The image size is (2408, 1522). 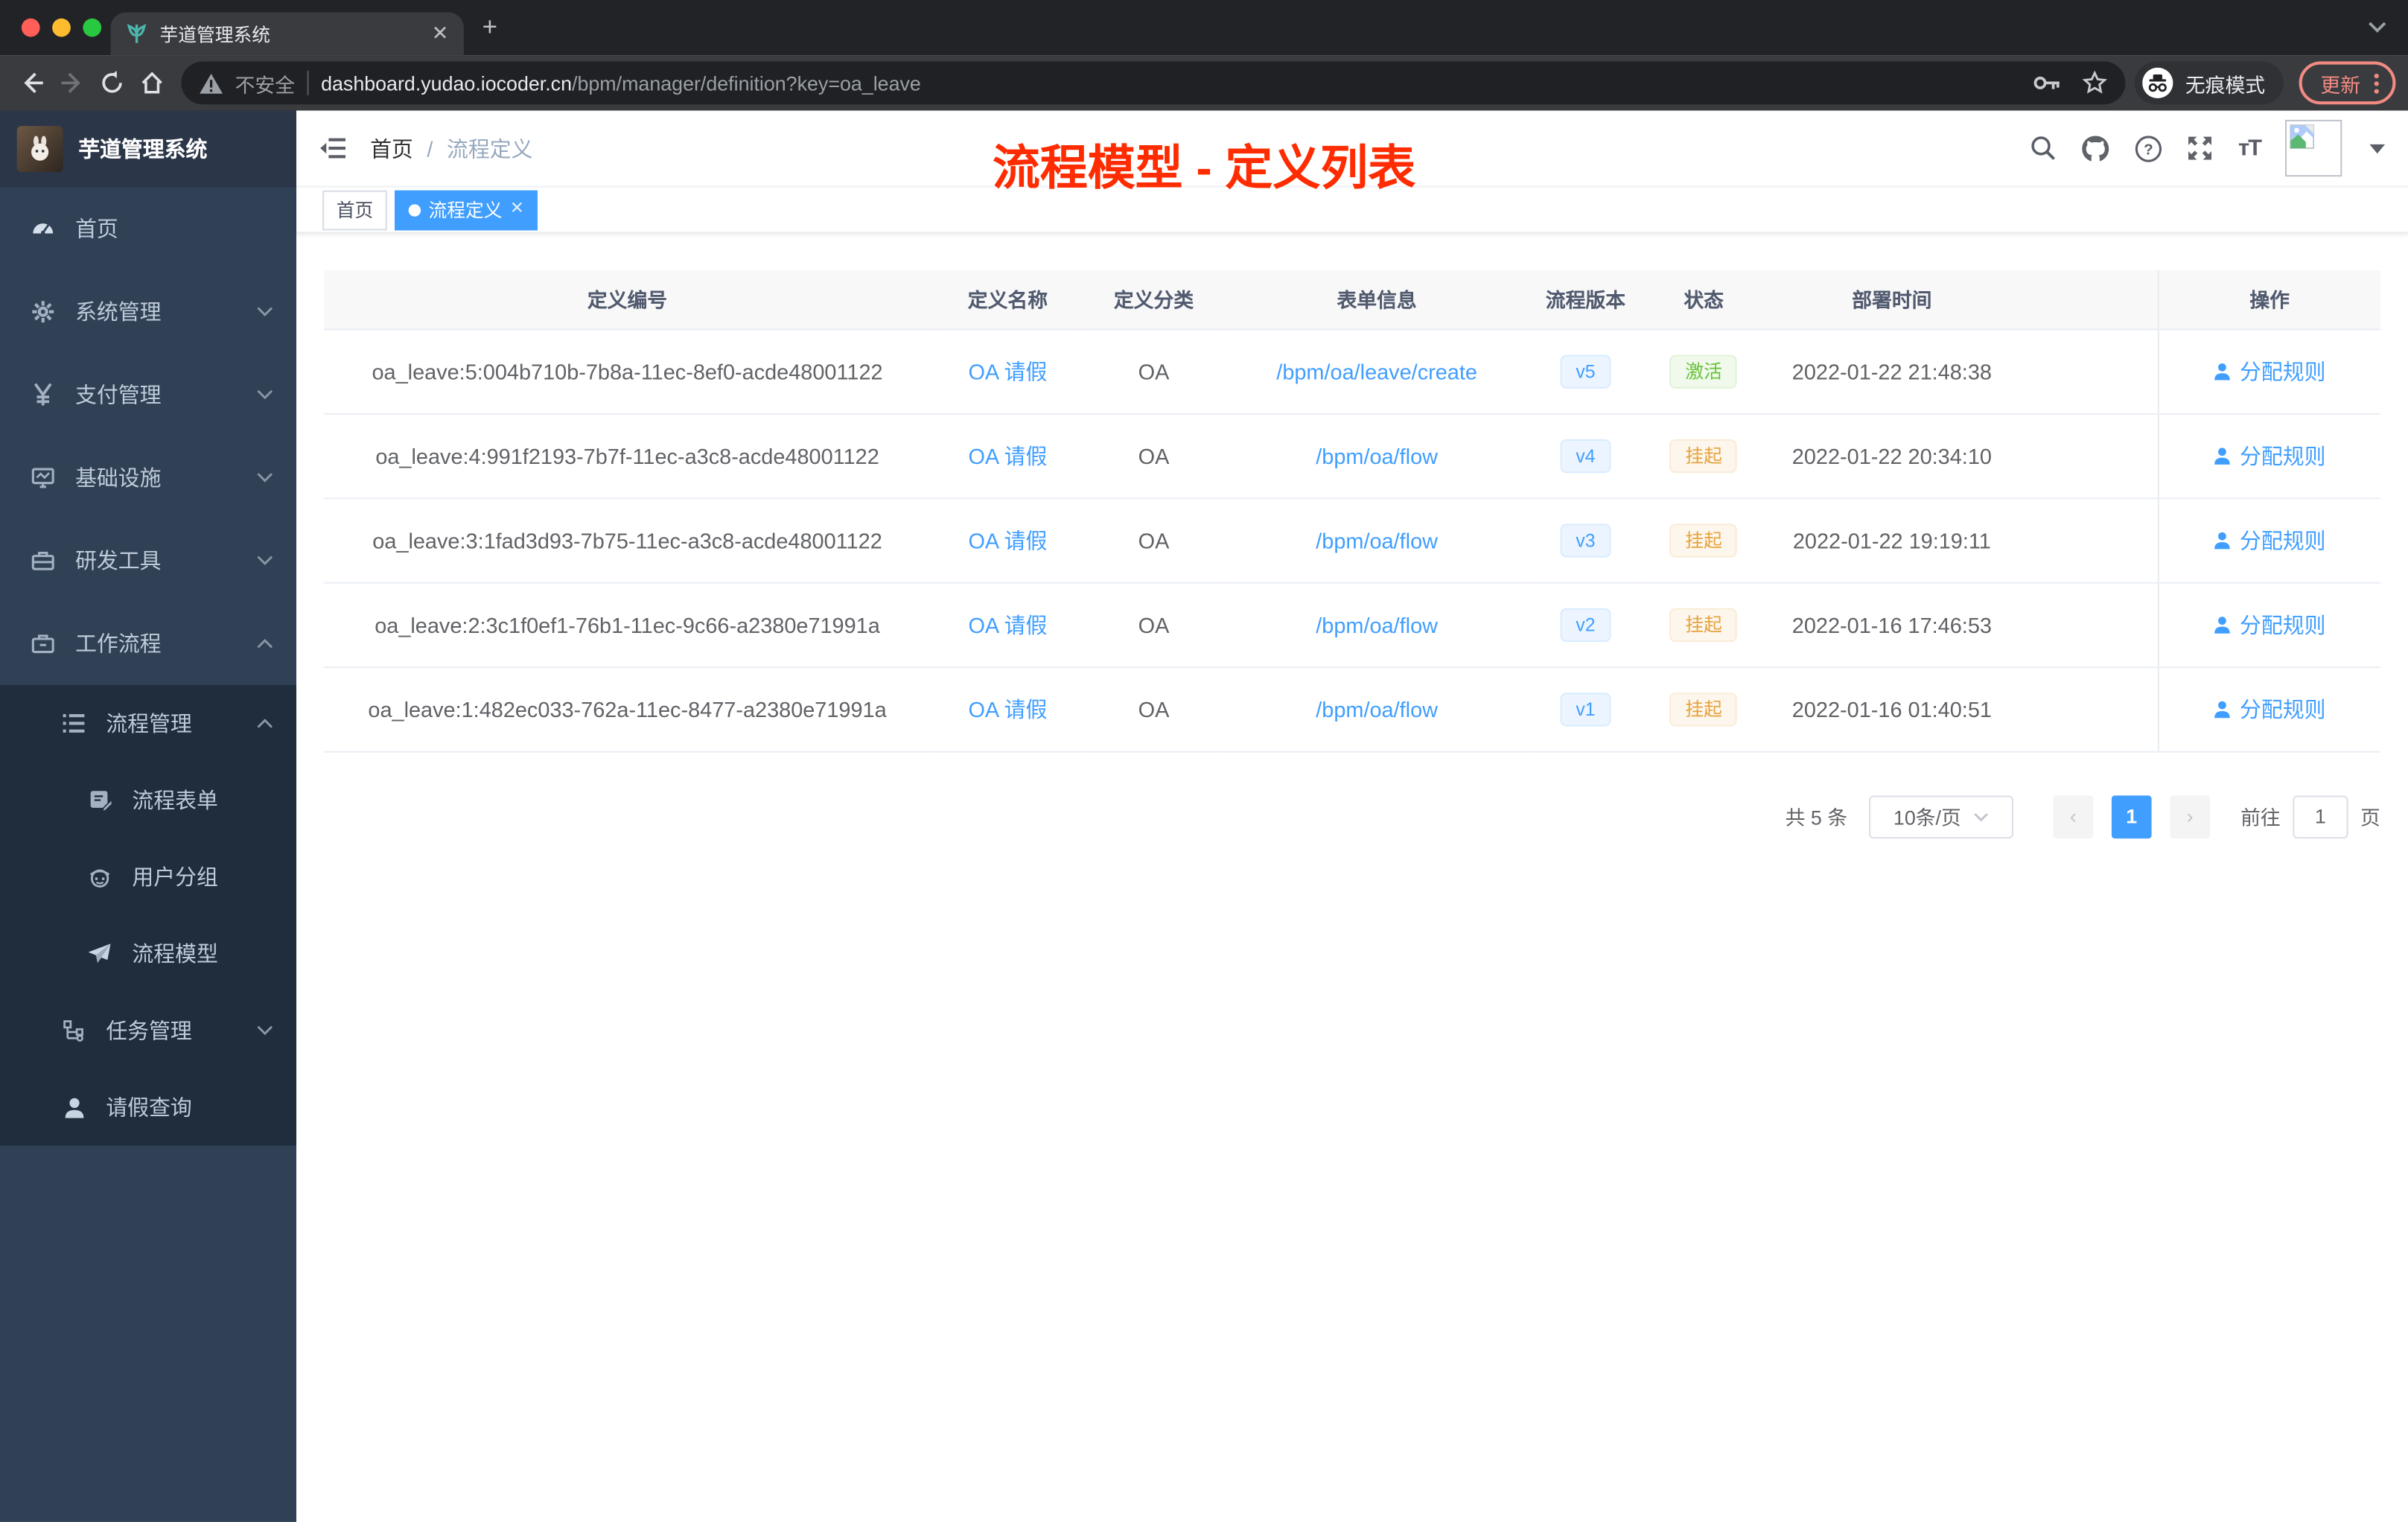 What do you see at coordinates (489, 27) in the screenshot?
I see `new-tab-button: +` at bounding box center [489, 27].